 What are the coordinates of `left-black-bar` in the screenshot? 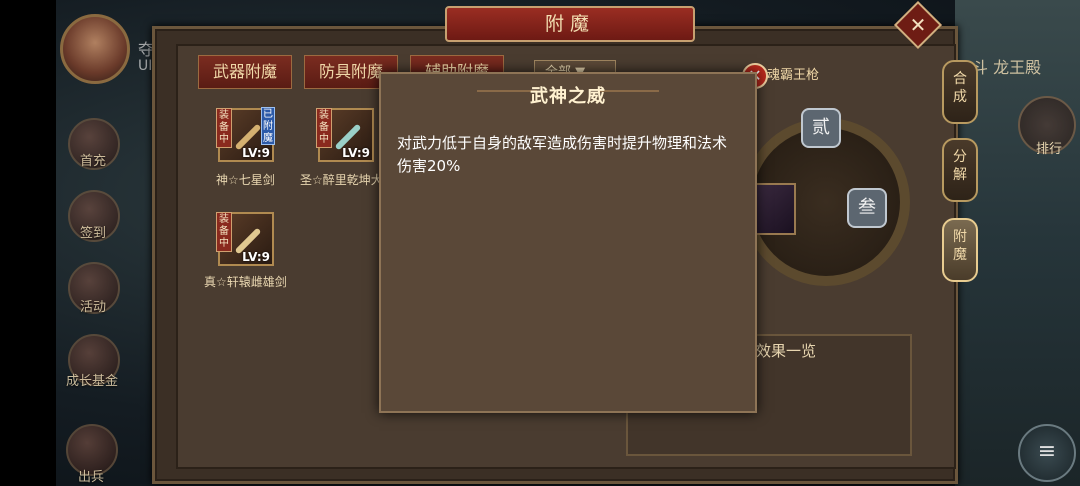 It's located at (28, 243).